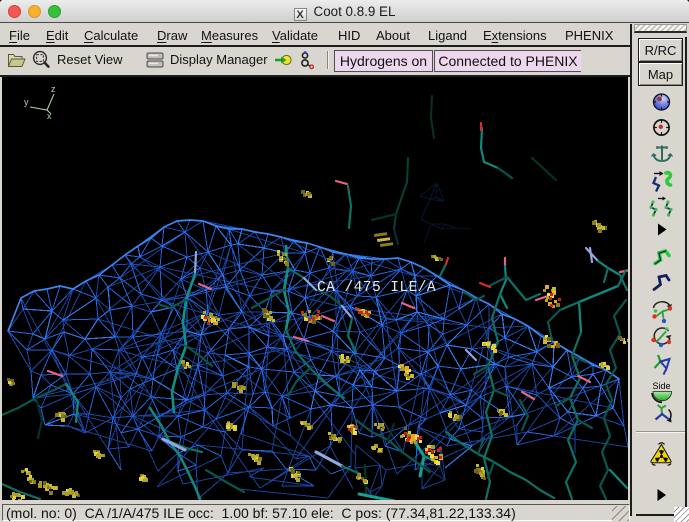  What do you see at coordinates (53, 89) in the screenshot?
I see `svg-text: z` at bounding box center [53, 89].